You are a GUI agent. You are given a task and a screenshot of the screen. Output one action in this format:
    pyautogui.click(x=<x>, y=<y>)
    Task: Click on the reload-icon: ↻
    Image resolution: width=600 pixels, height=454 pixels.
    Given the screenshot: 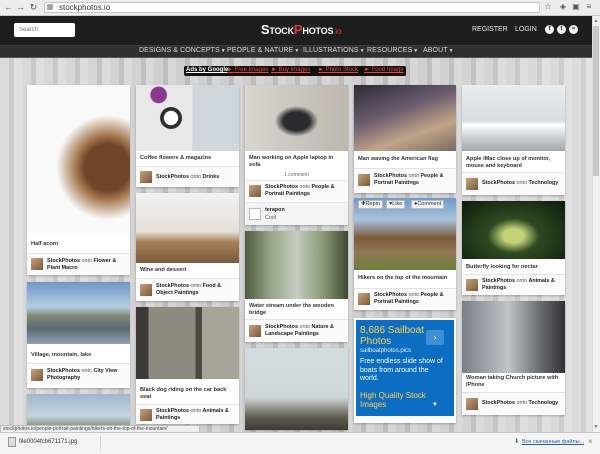 What is the action you would take?
    pyautogui.click(x=33, y=7)
    